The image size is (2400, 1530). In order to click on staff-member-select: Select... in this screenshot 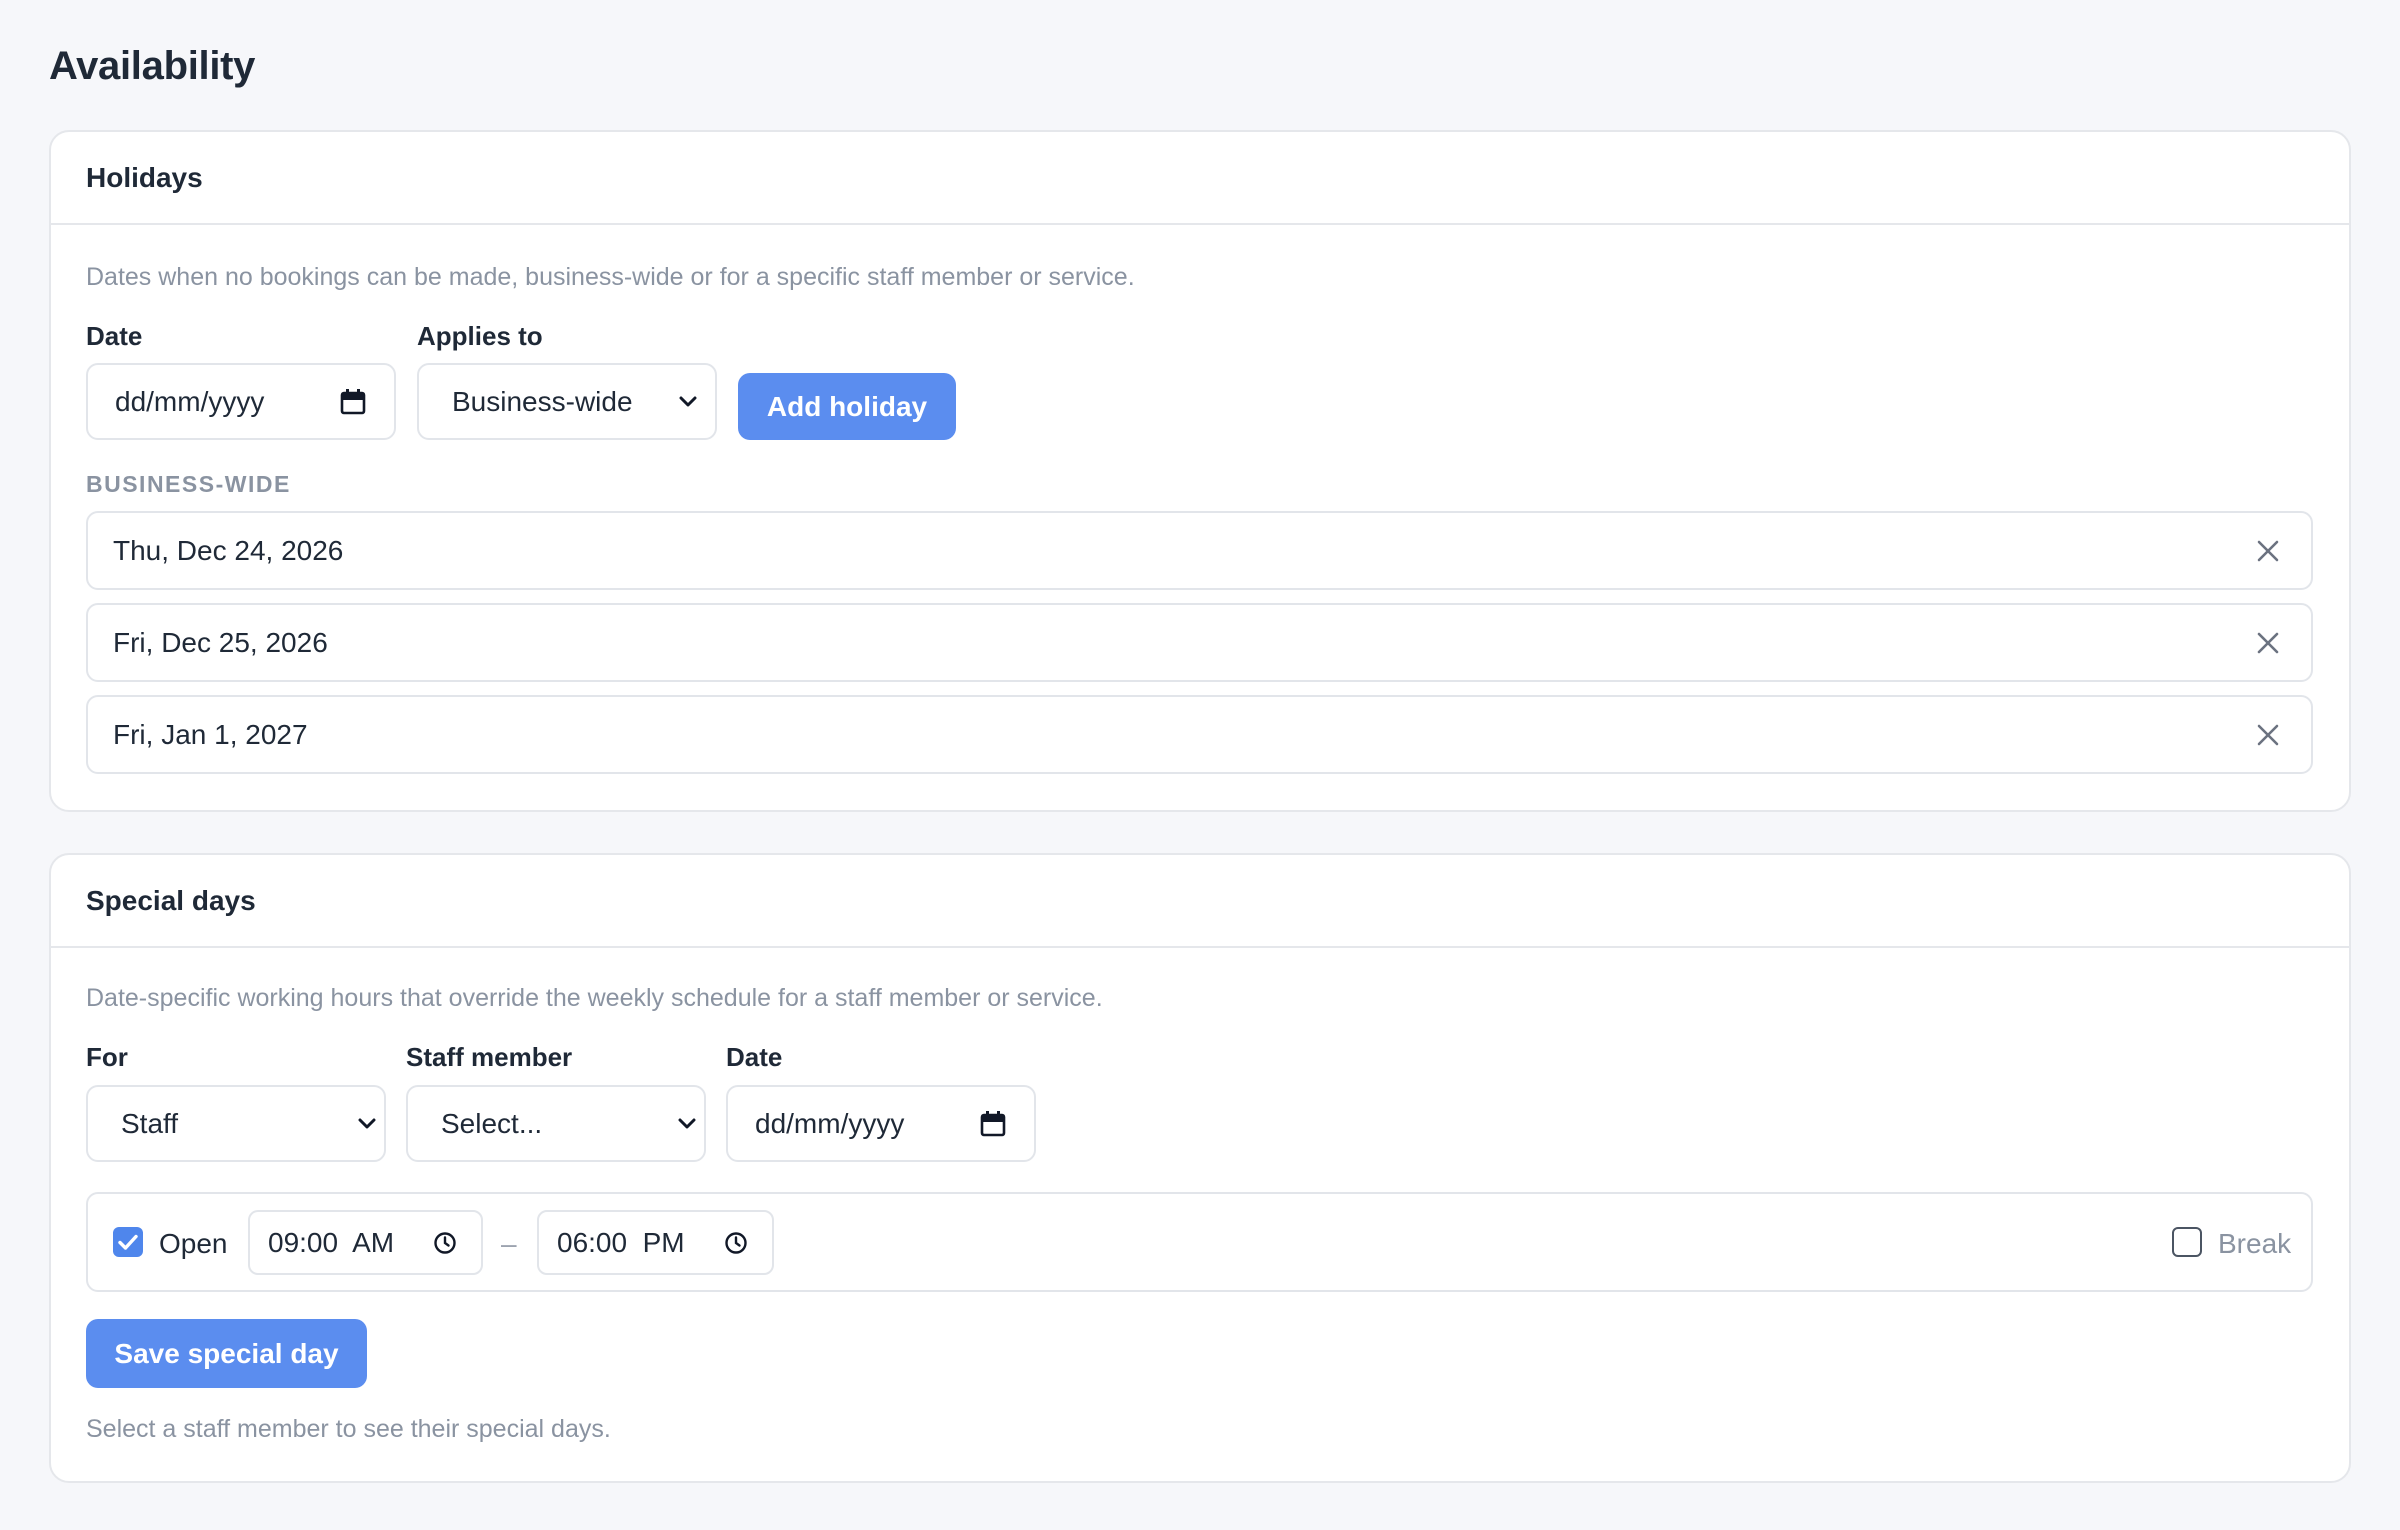, I will do `click(556, 1123)`.